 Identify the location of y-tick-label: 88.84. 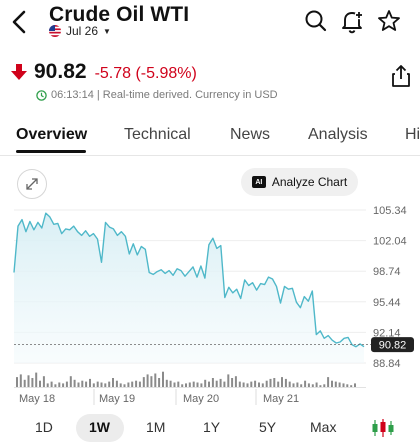
(387, 364).